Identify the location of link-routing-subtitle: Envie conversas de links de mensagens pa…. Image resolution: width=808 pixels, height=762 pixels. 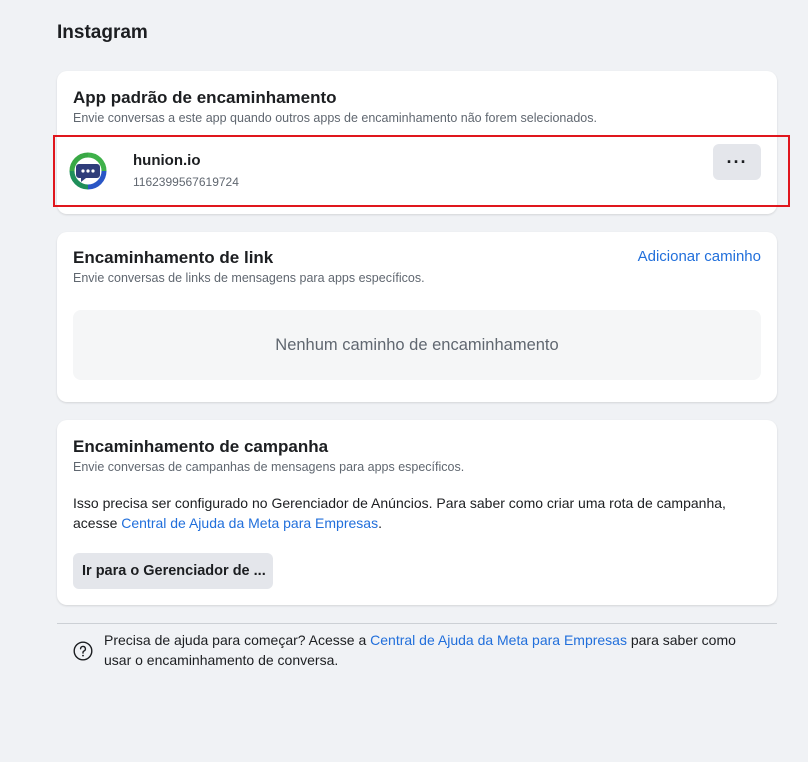
(249, 278).